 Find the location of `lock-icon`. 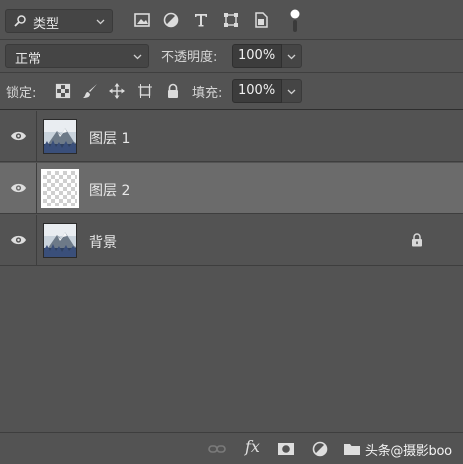

lock-icon is located at coordinates (417, 240).